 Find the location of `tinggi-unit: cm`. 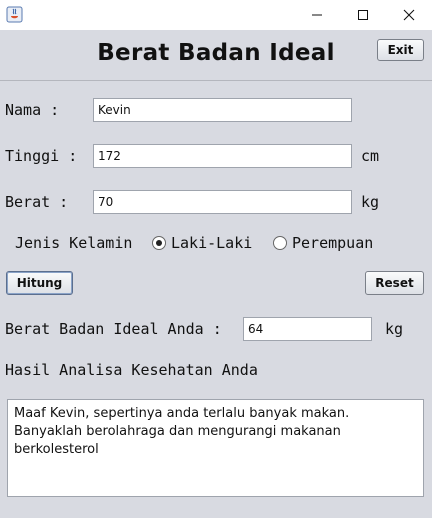

tinggi-unit: cm is located at coordinates (370, 156).